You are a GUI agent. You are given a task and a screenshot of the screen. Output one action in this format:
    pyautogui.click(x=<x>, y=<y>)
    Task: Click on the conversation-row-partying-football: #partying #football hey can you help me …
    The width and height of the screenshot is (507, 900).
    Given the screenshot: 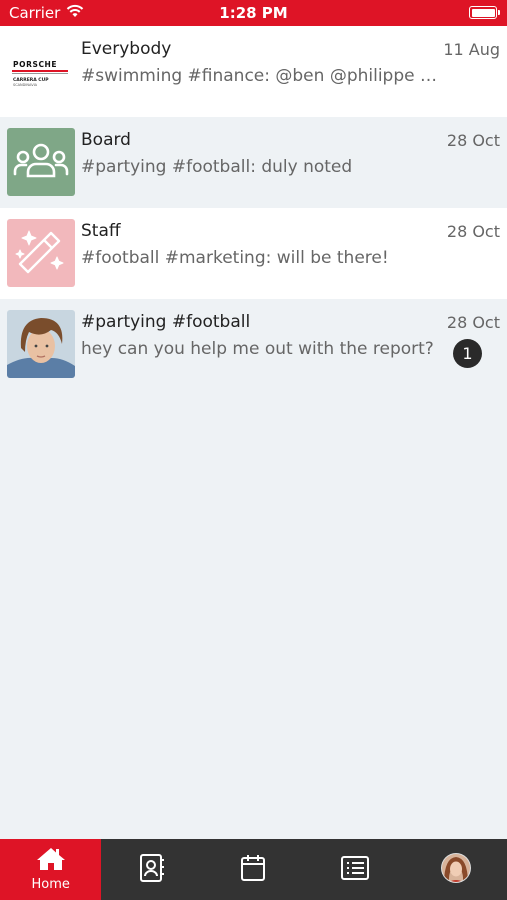 What is the action you would take?
    pyautogui.click(x=253, y=344)
    